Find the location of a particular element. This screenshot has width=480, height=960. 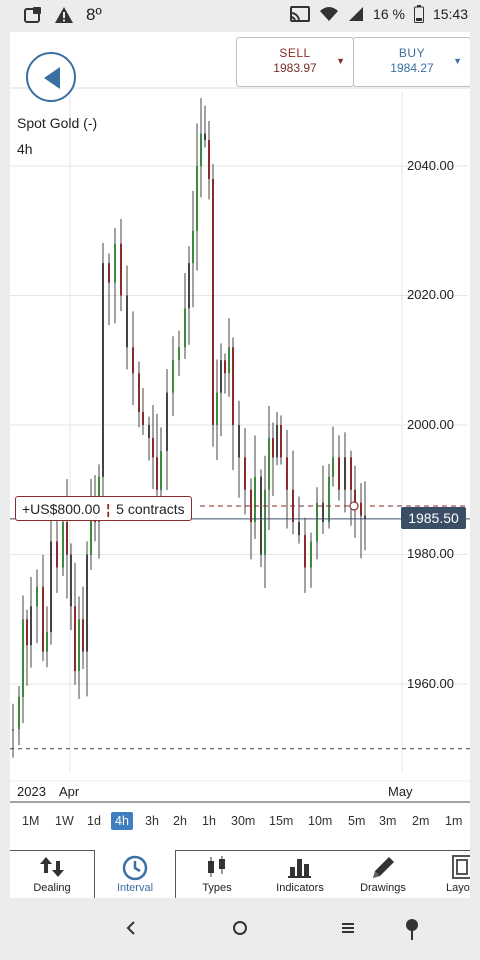

sell-button: SELL 1983.97 ▼ is located at coordinates (295, 62).